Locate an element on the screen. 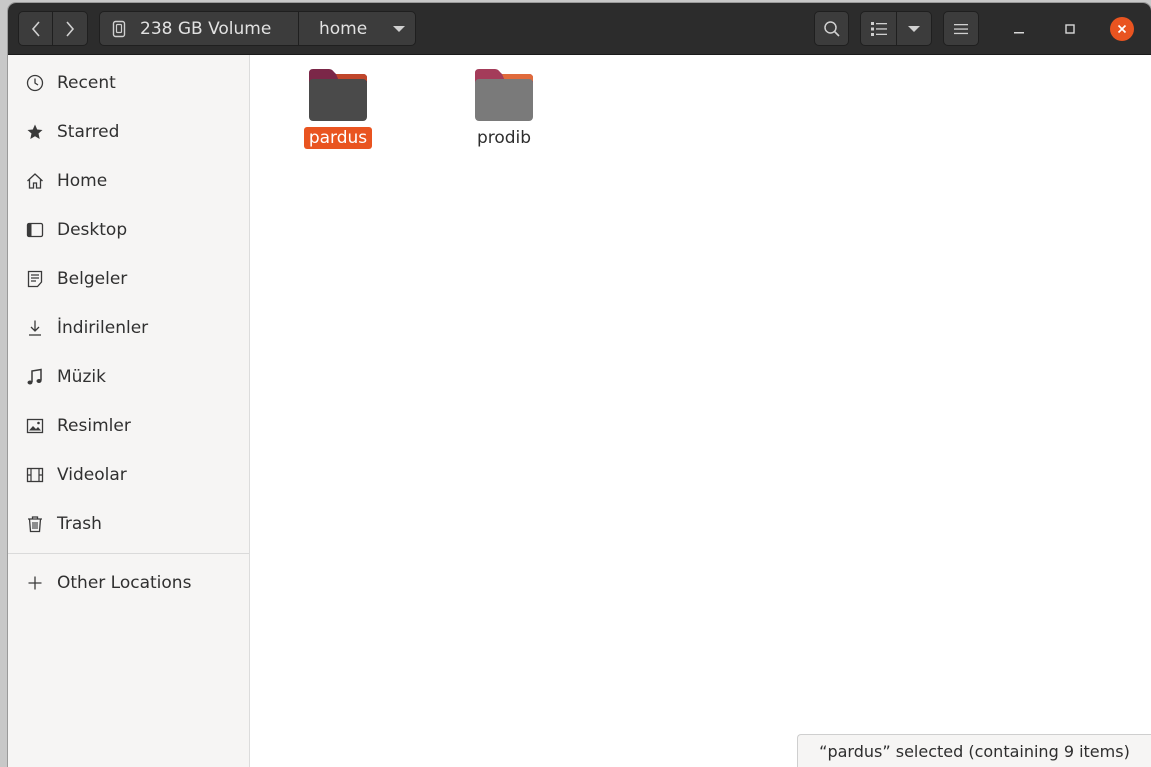 The width and height of the screenshot is (1151, 767). sidebar-item-label: Müzik is located at coordinates (81, 377).